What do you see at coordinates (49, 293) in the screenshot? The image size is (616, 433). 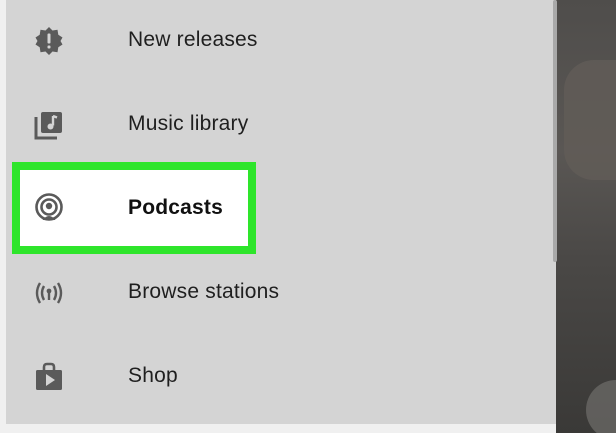 I see `radio-stations-icon` at bounding box center [49, 293].